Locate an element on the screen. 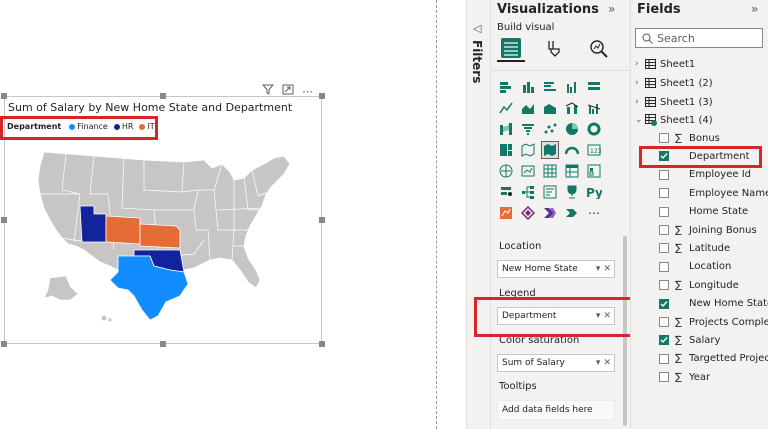 Image resolution: width=768 pixels, height=429 pixels. field-row: New Home State is located at coordinates (713, 304).